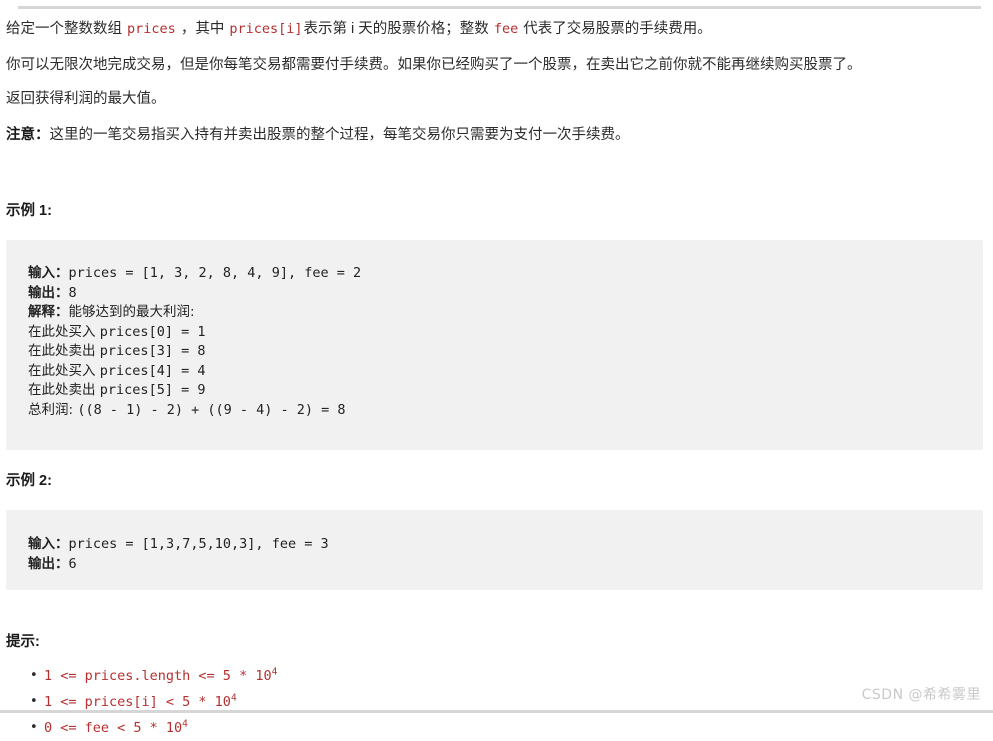 This screenshot has width=993, height=741. Describe the element at coordinates (615, 29) in the screenshot. I see `text-run: 代表了交易股票的手续费用。` at that location.